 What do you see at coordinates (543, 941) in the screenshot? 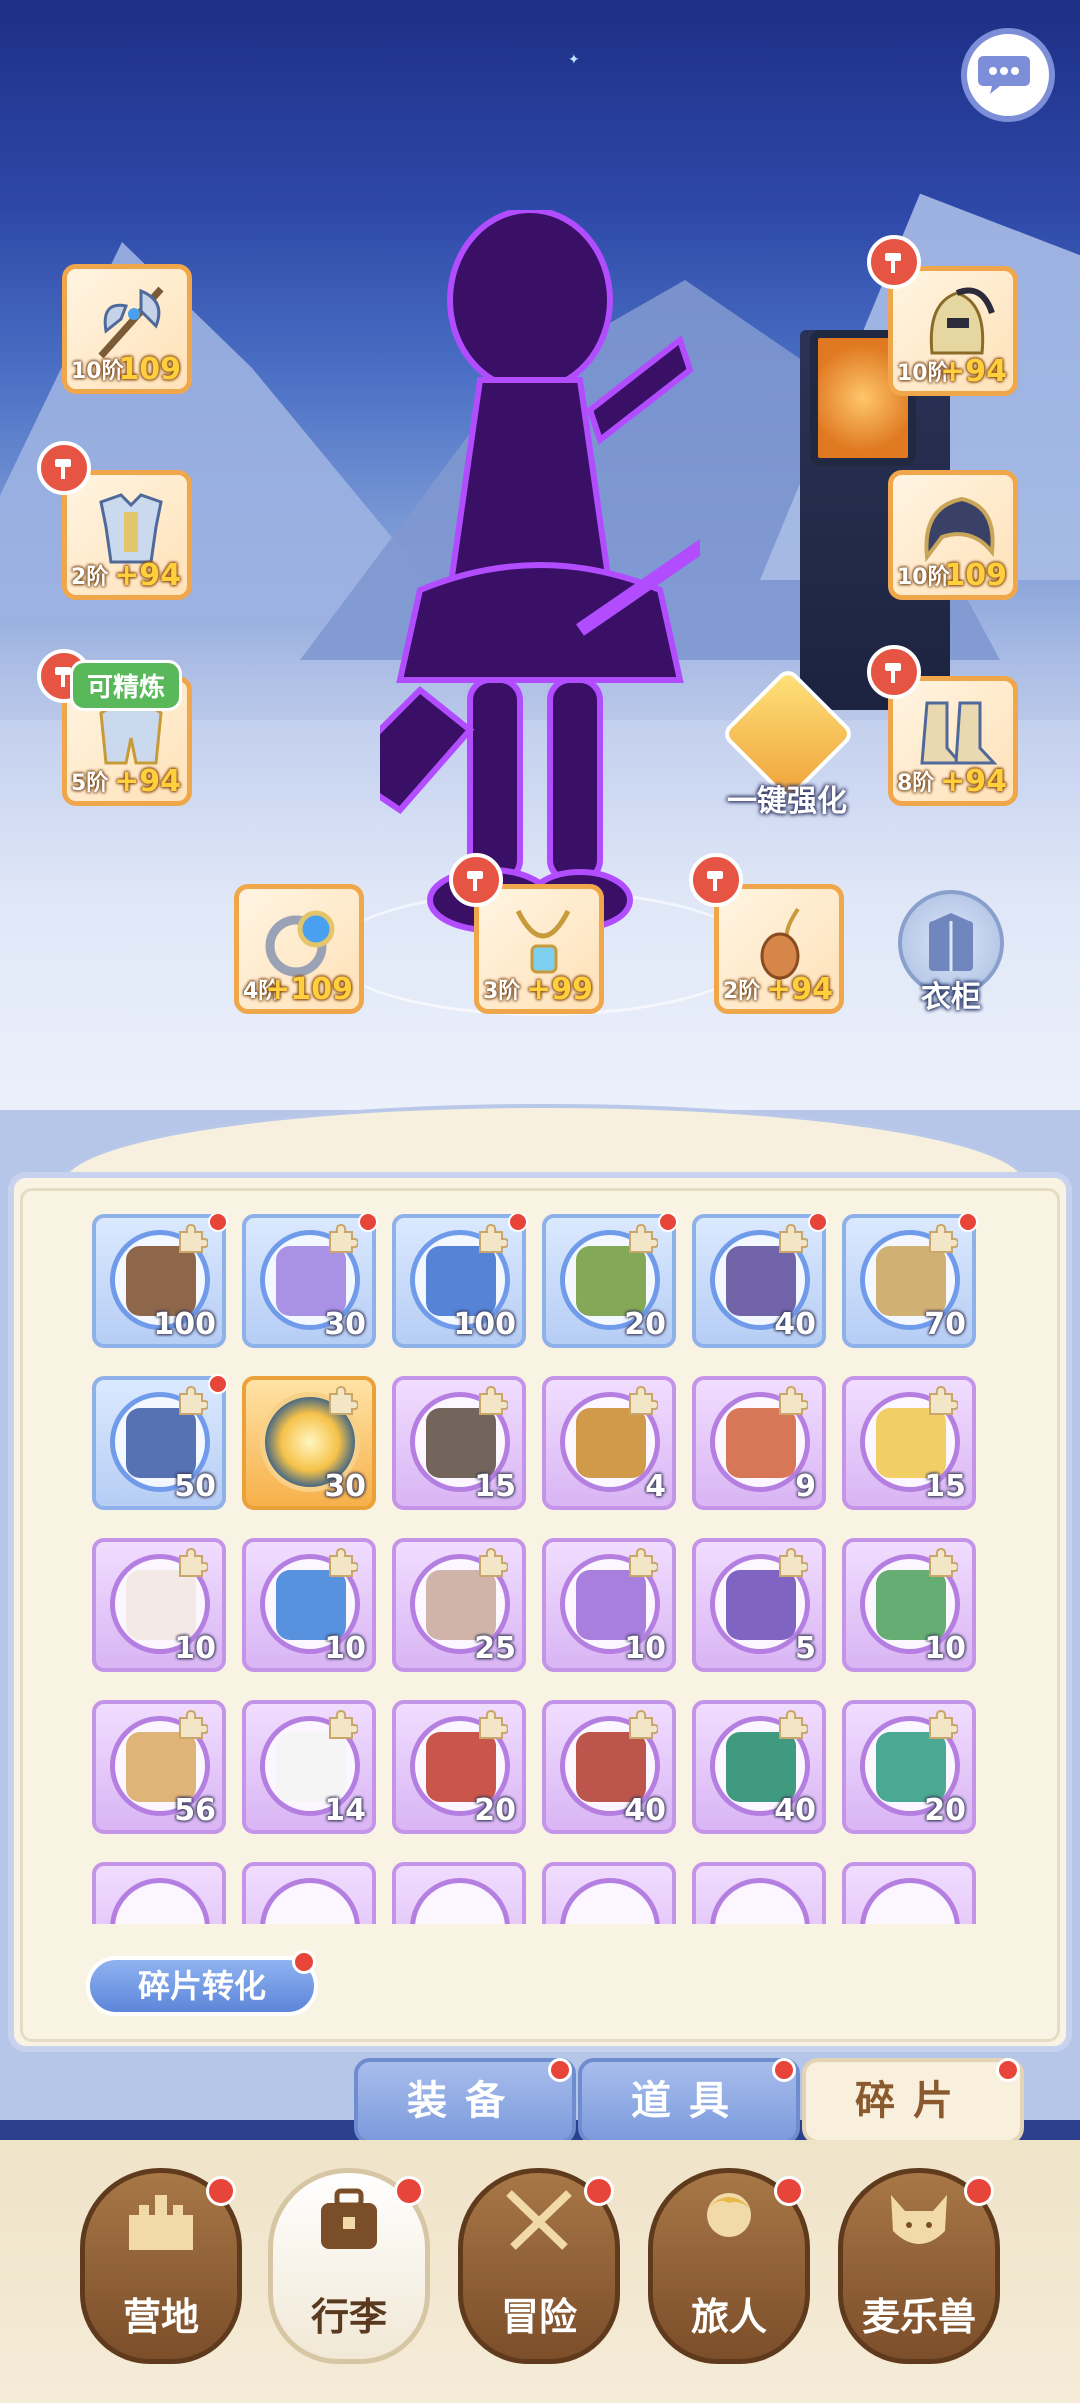
I see `necklace-icon` at bounding box center [543, 941].